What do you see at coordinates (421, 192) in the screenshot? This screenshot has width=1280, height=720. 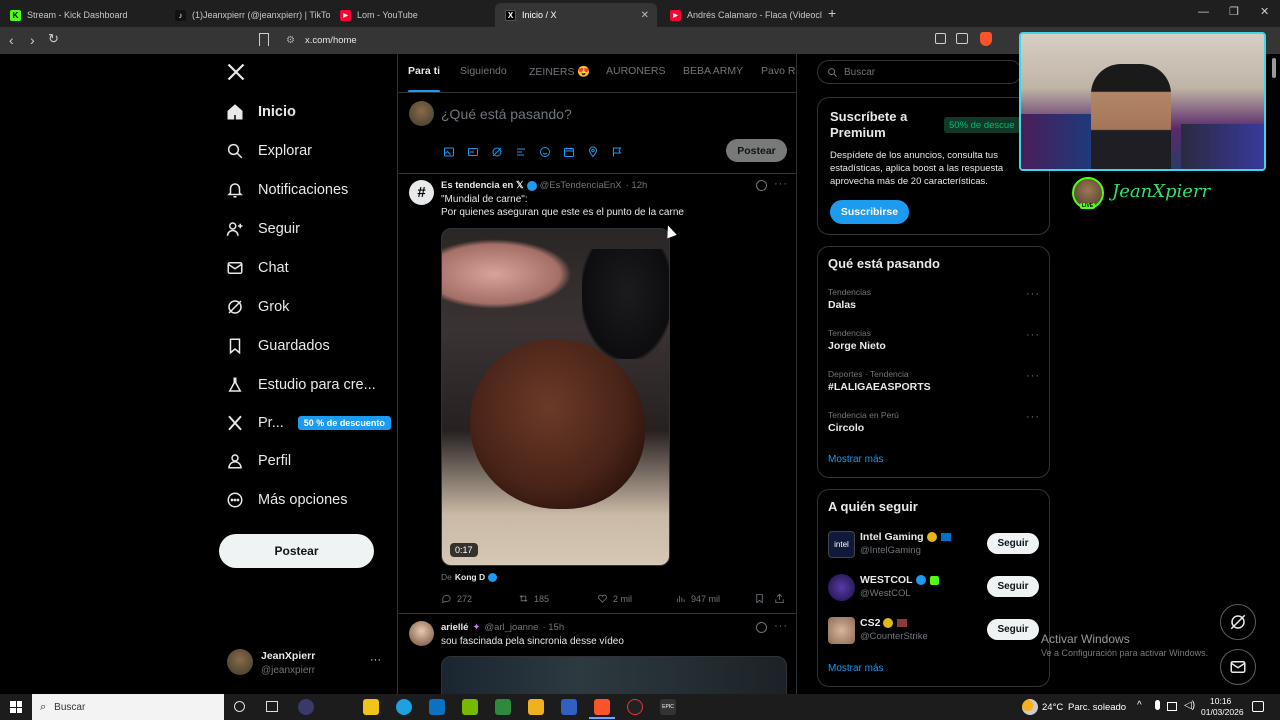 I see `hashtag-avatar-icon: #` at bounding box center [421, 192].